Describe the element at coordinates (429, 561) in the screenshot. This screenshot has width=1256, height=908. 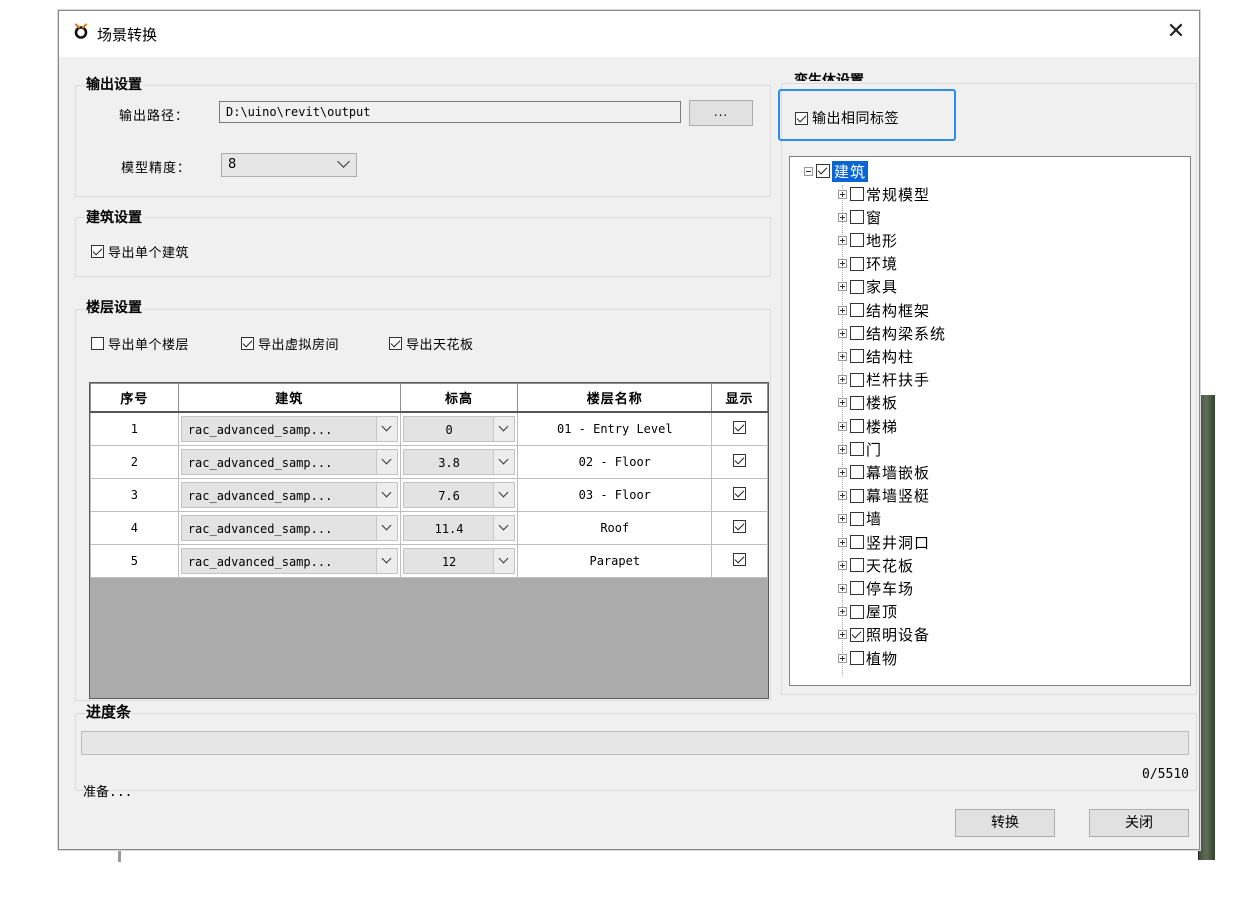
I see `table-row: 5 rac_advanced_samp... 12 Parapet` at that location.